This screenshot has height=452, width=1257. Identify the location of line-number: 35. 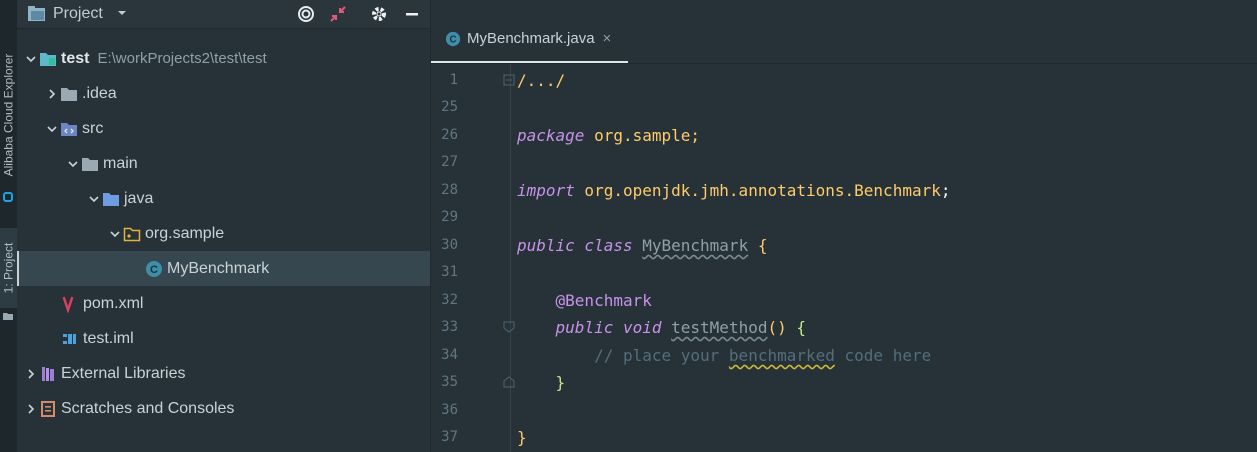
(449, 382).